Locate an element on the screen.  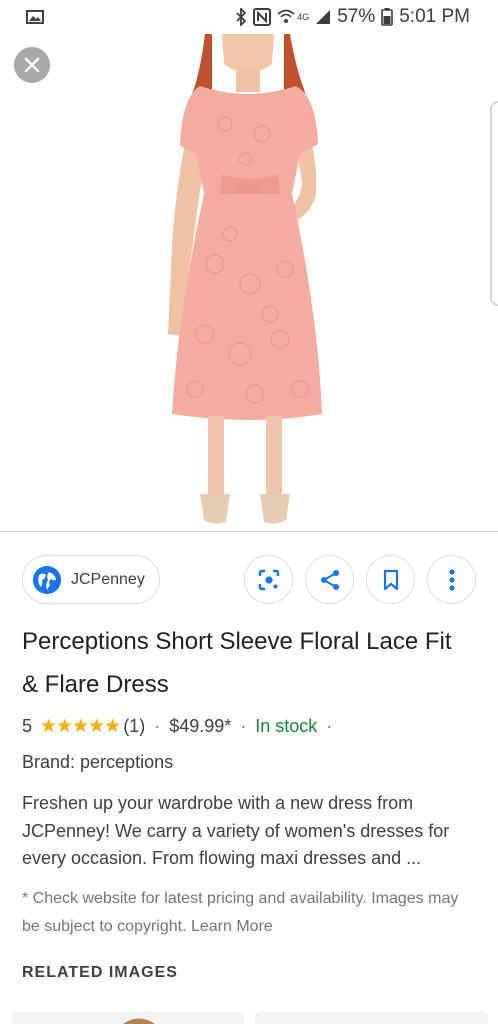
price: $49.99* is located at coordinates (200, 725).